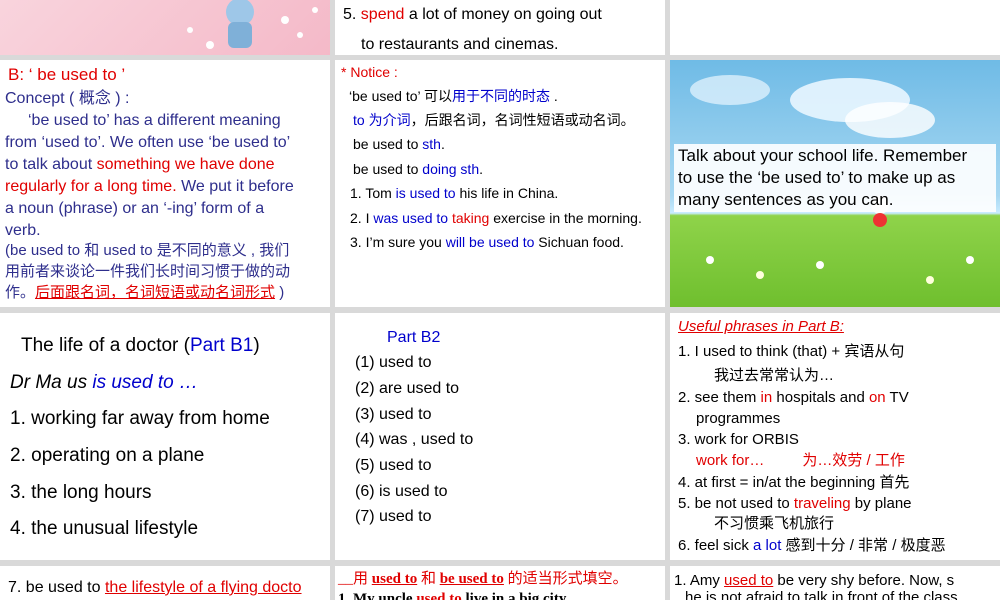 The image size is (1000, 600). What do you see at coordinates (393, 516) in the screenshot?
I see `answer-item: (7) used to` at bounding box center [393, 516].